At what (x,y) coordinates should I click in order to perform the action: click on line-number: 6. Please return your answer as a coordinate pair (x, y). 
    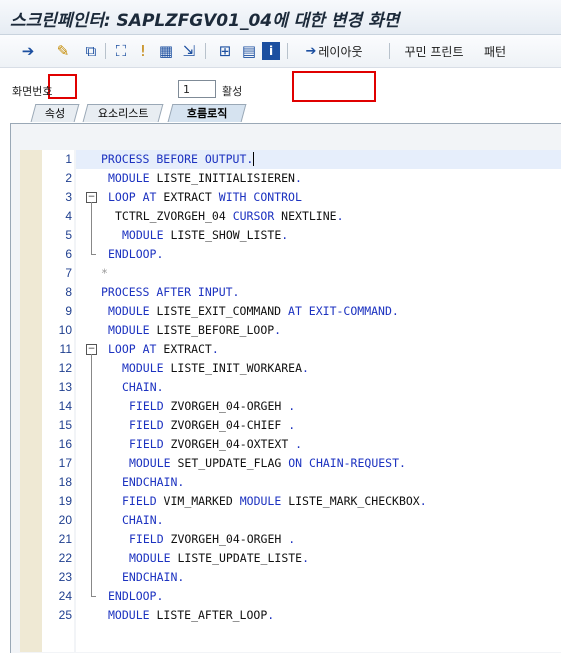
    Looking at the image, I should click on (68, 254).